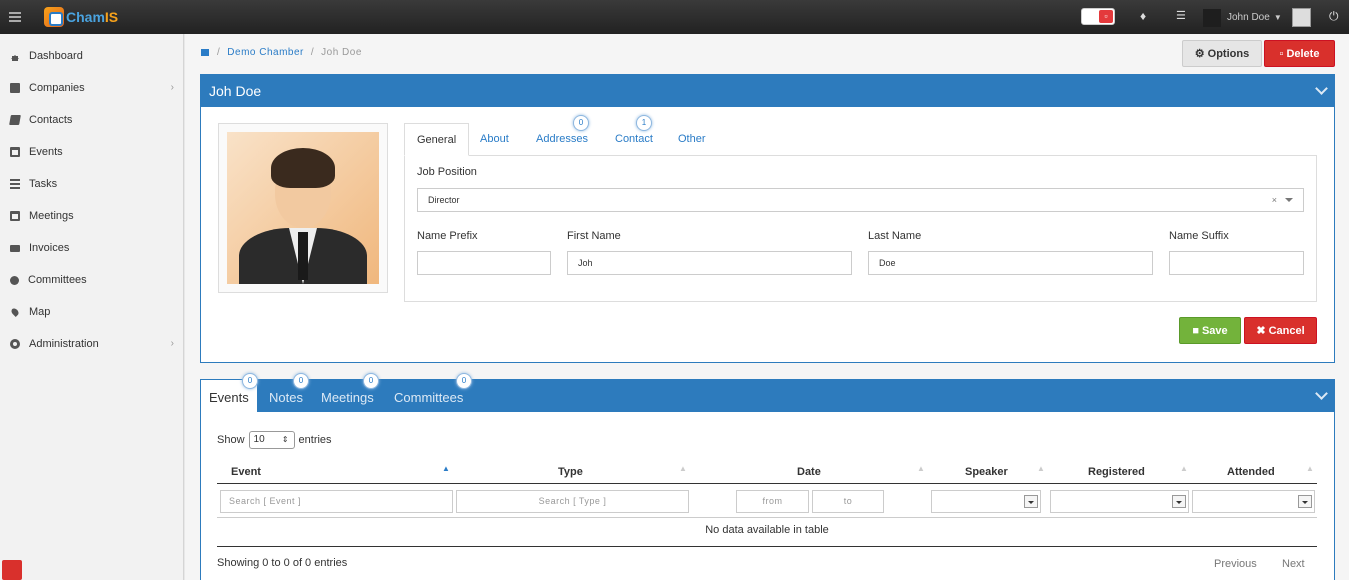  I want to click on job-position-label: Job Position, so click(447, 172).